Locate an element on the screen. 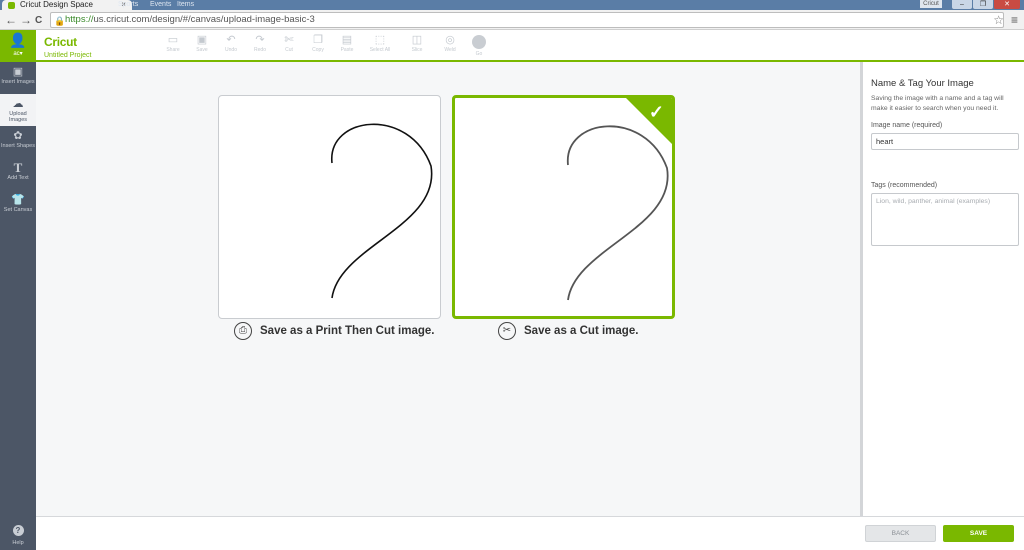 Image resolution: width=1024 pixels, height=550 pixels. person-icon: 👤 is located at coordinates (18, 40).